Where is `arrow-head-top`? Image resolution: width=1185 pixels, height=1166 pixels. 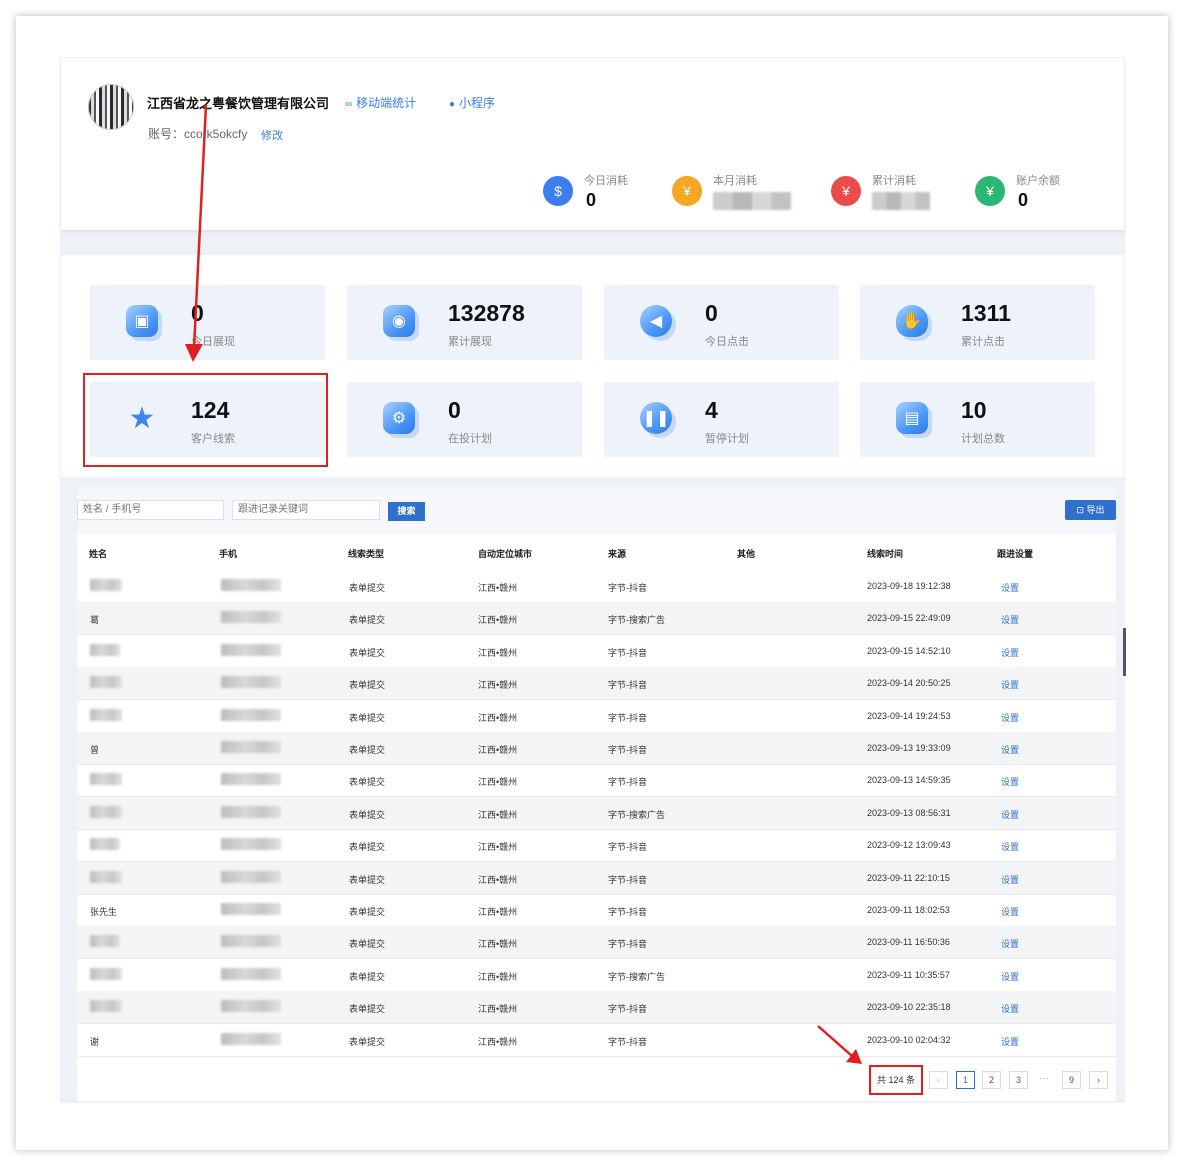
arrow-head-top is located at coordinates (194, 353).